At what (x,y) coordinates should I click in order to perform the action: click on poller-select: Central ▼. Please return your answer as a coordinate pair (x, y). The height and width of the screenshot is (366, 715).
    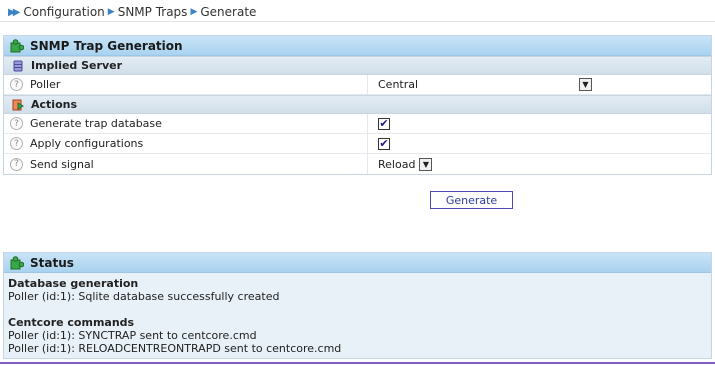
    Looking at the image, I should click on (485, 84).